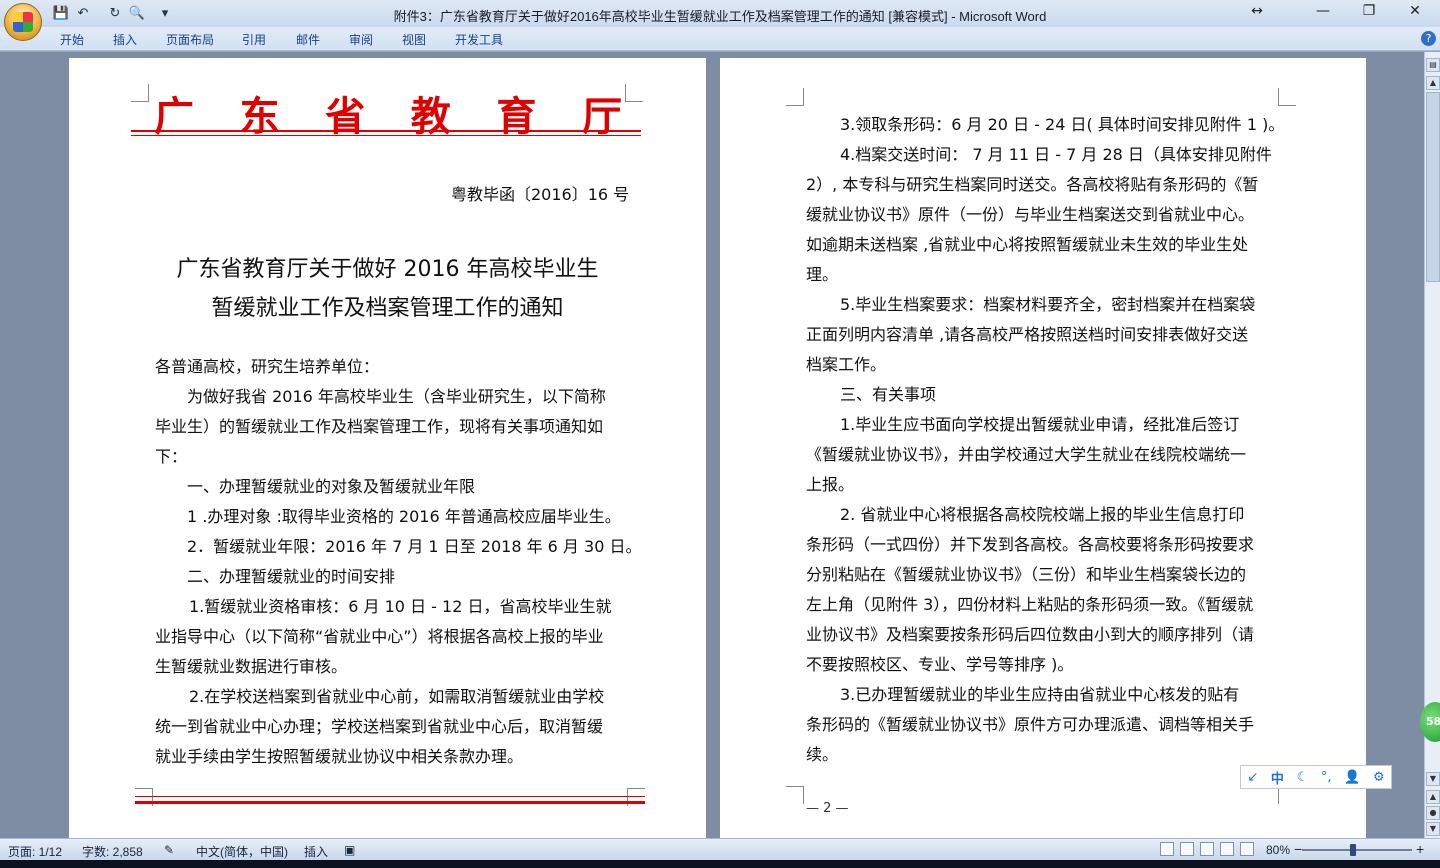 The width and height of the screenshot is (1440, 868). I want to click on insert-mode: 插入, so click(316, 851).